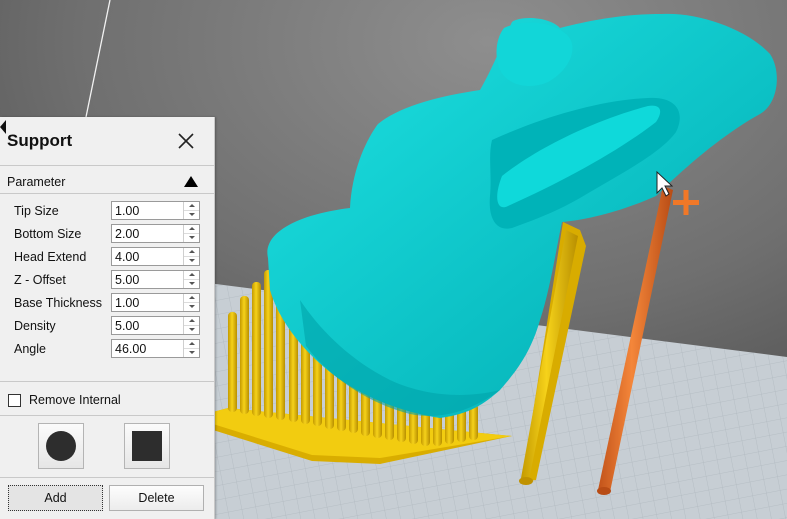  I want to click on remove-internal-checkbox, so click(14, 400).